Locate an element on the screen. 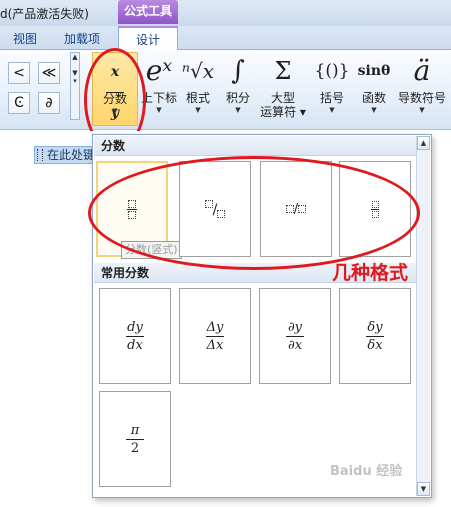 The height and width of the screenshot is (507, 451). denominator: Δx is located at coordinates (215, 345).